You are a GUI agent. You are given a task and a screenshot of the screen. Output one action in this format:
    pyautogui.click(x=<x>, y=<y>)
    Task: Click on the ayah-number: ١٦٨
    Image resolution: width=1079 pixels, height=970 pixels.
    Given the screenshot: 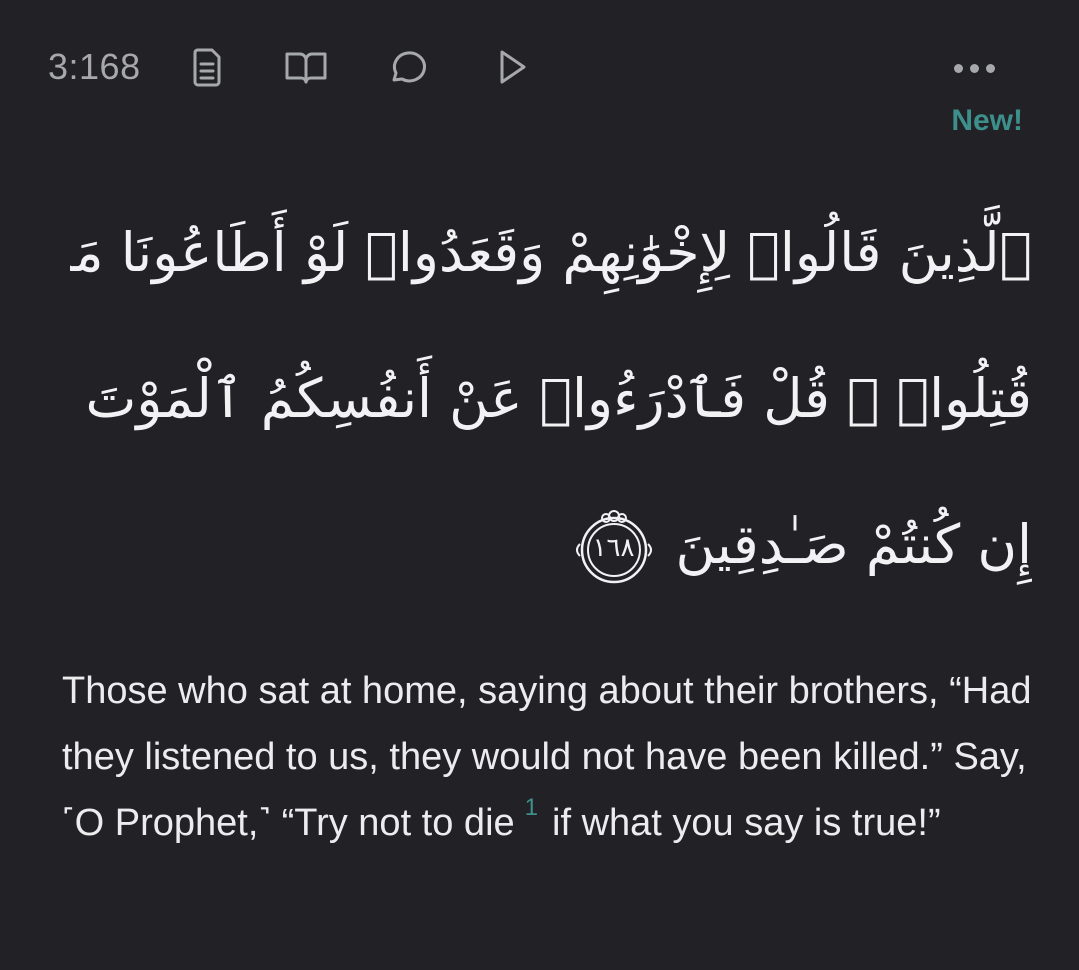 What is the action you would take?
    pyautogui.click(x=613, y=548)
    